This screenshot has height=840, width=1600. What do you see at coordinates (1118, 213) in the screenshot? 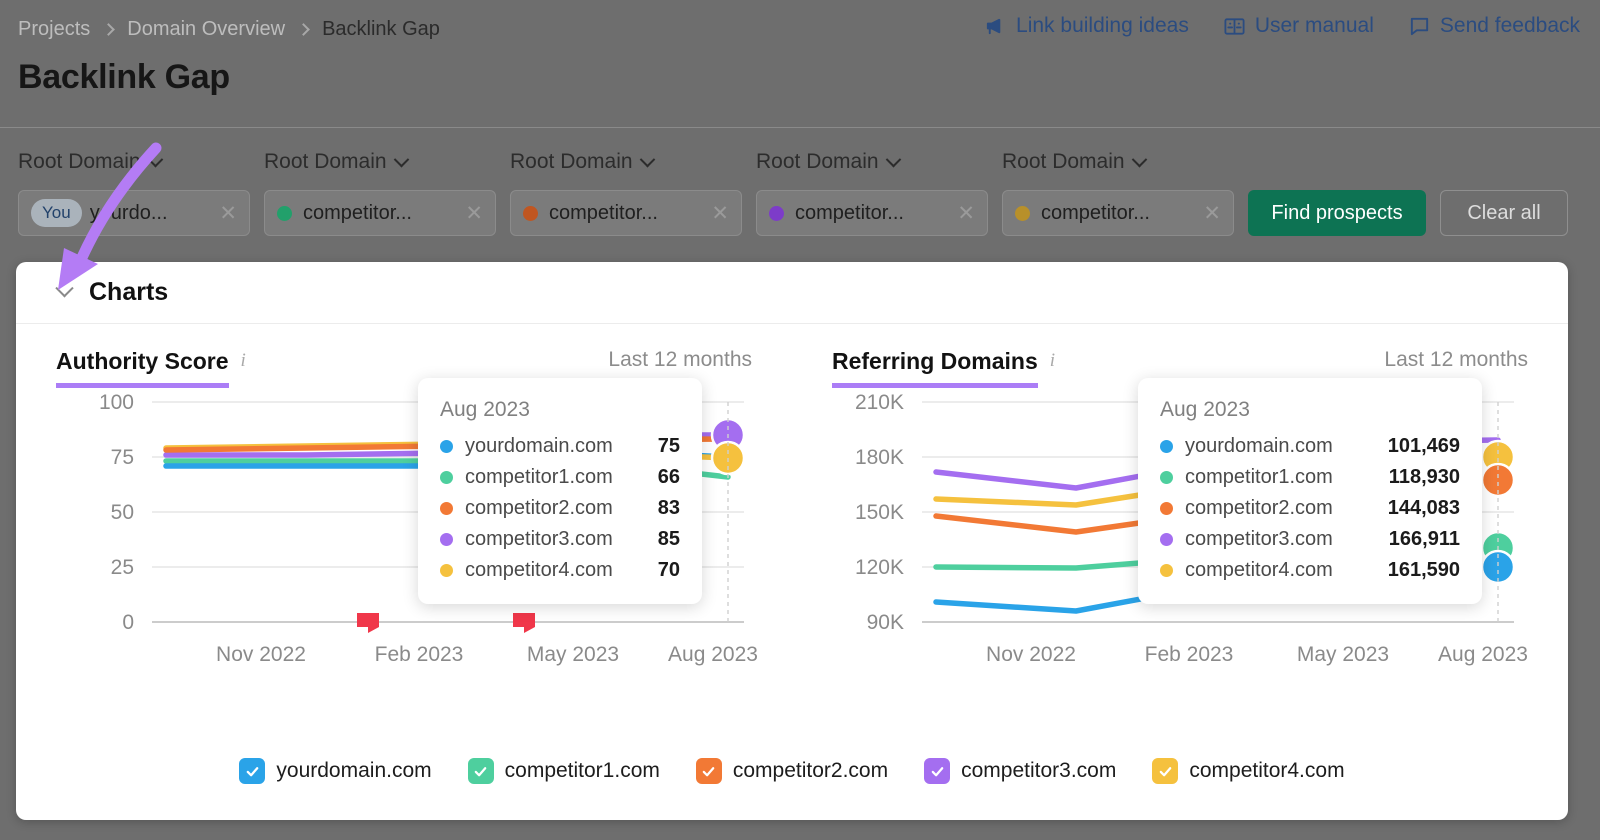
I see `domain-chip-competitor4: competitor... ✕` at bounding box center [1118, 213].